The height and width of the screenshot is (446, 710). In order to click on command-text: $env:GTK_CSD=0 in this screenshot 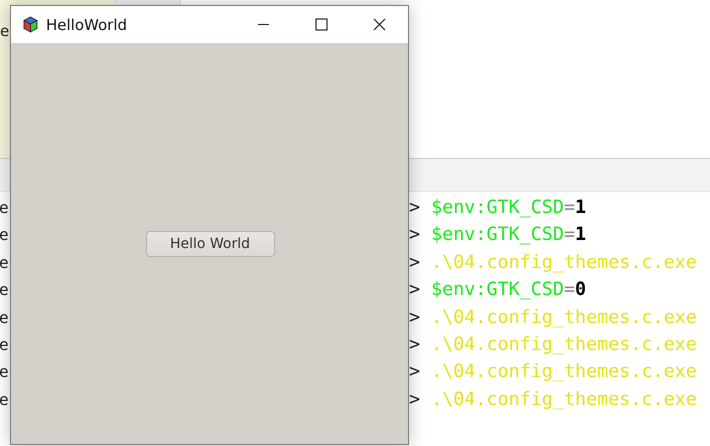, I will do `click(509, 290)`.